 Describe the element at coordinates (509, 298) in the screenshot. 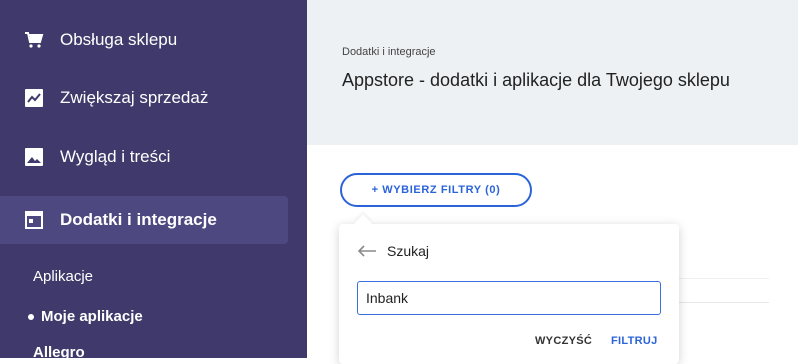

I see `search-input` at that location.